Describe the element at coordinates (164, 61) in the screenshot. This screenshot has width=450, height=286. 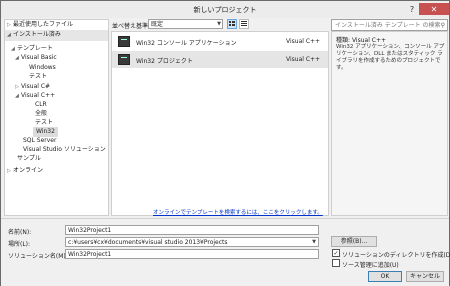
I see `template-name: Win32 プロジェクト` at that location.